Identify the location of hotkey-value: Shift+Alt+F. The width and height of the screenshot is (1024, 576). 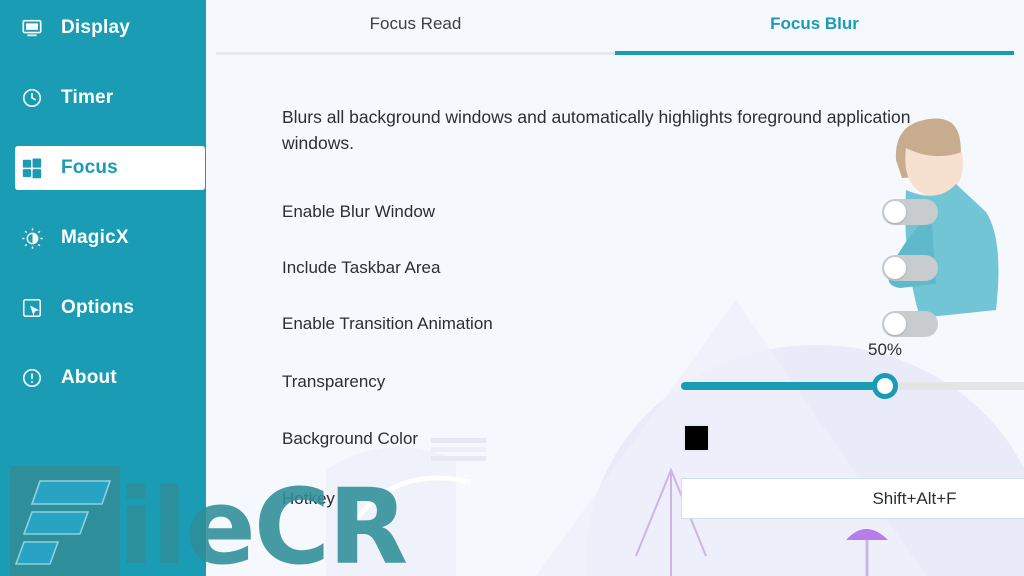
(914, 498).